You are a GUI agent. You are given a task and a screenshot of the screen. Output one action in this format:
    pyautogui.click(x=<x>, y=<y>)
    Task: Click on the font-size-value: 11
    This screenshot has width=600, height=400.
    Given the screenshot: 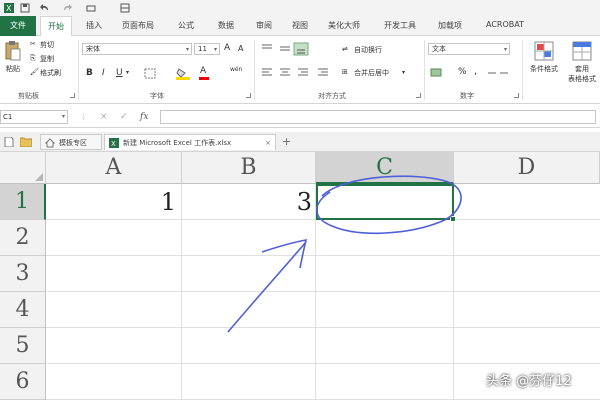 What is the action you would take?
    pyautogui.click(x=202, y=49)
    